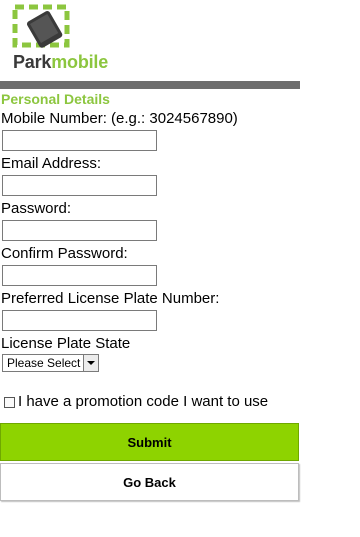 This screenshot has height=537, width=360. Describe the element at coordinates (79, 275) in the screenshot. I see `confirm-password-input` at that location.